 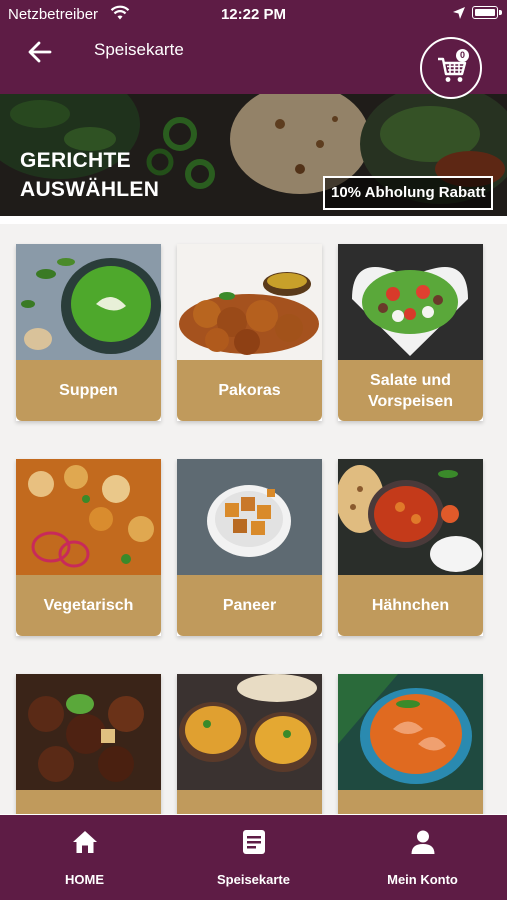 What do you see at coordinates (84, 879) in the screenshot?
I see `nav-home-label: HOME` at bounding box center [84, 879].